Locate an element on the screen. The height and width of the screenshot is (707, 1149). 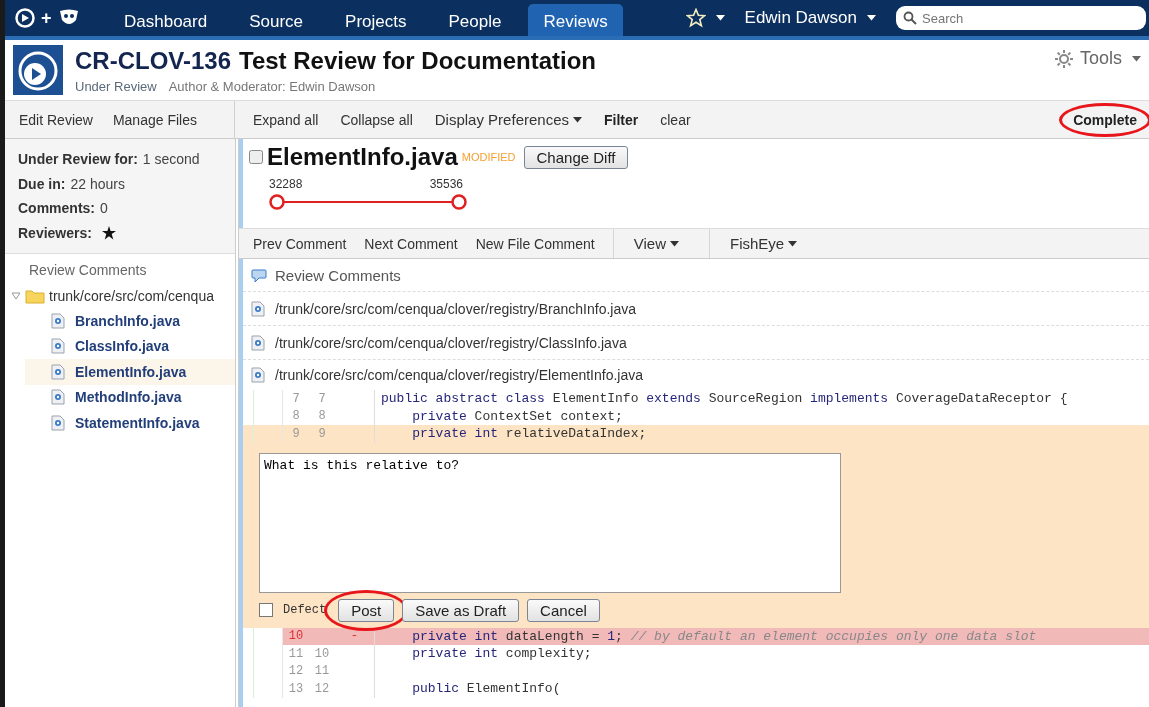
summary-value: 1 second is located at coordinates (171, 159).